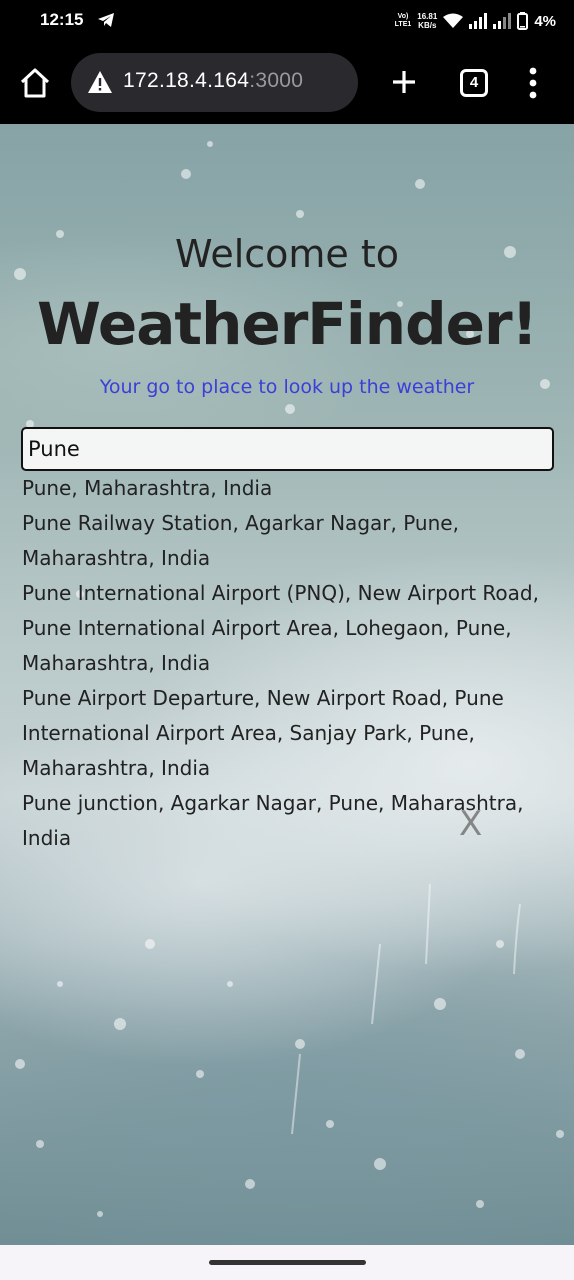 Image resolution: width=574 pixels, height=1280 pixels. Describe the element at coordinates (287, 324) in the screenshot. I see `app-title: WeatherFinder!` at that location.